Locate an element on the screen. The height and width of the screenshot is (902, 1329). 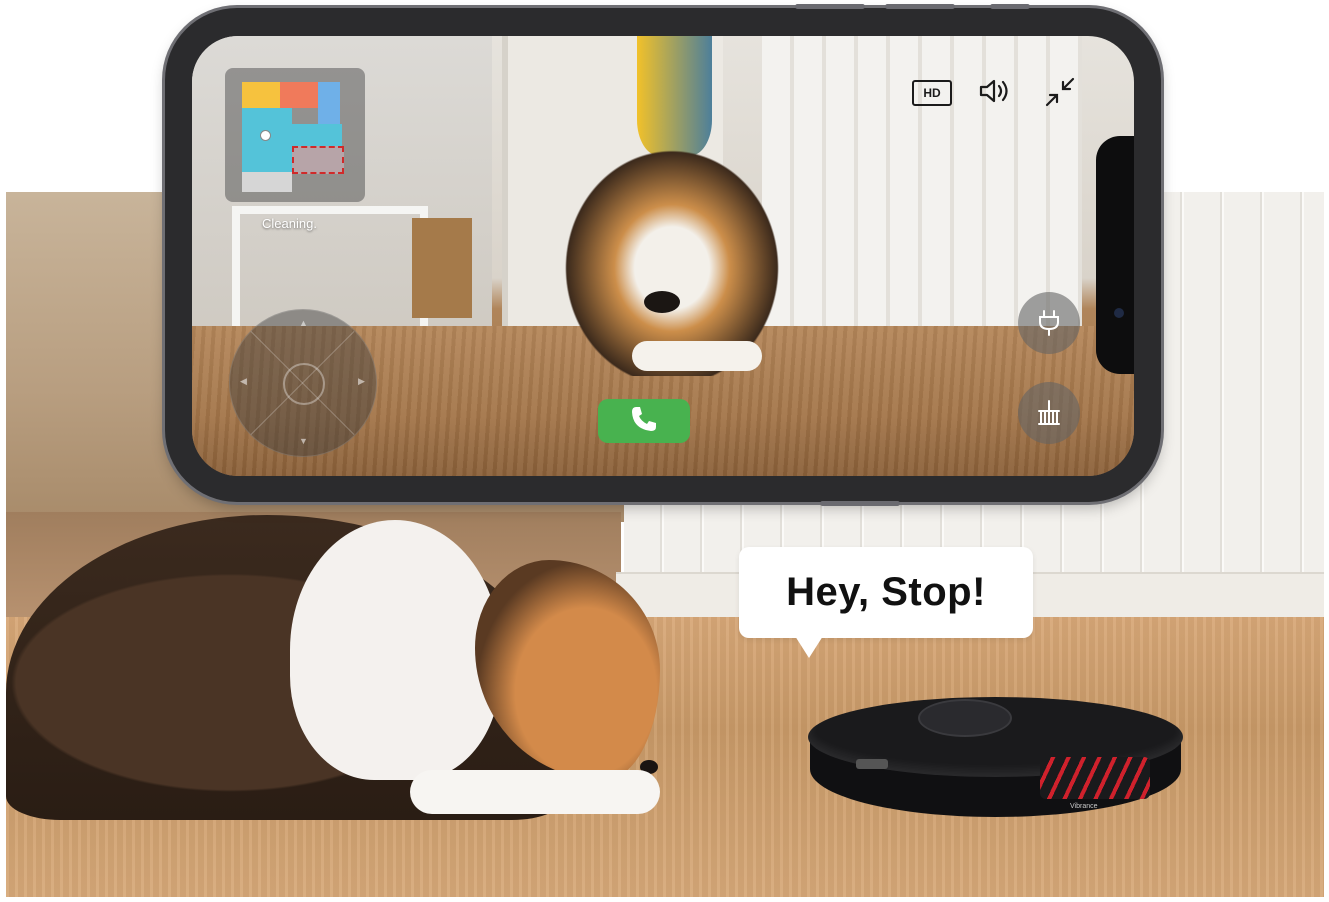
voice-call-button is located at coordinates (644, 421).